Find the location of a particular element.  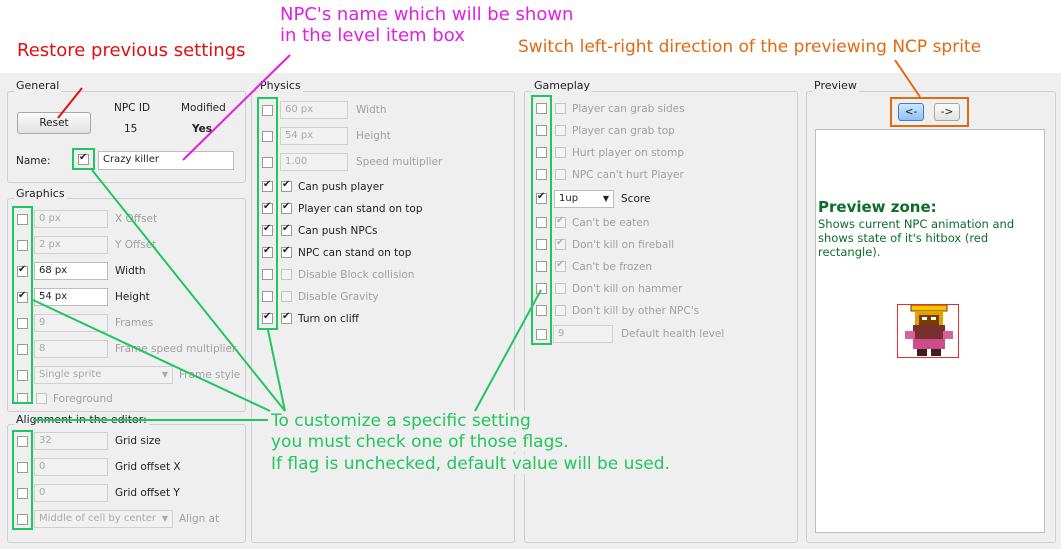

green-line-graphics is located at coordinates (151, 355).